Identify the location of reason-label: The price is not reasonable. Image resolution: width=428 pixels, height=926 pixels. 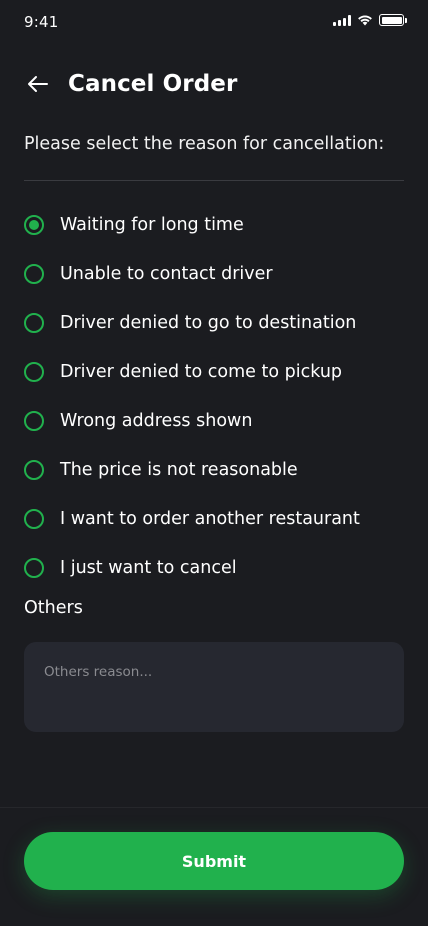
(179, 469).